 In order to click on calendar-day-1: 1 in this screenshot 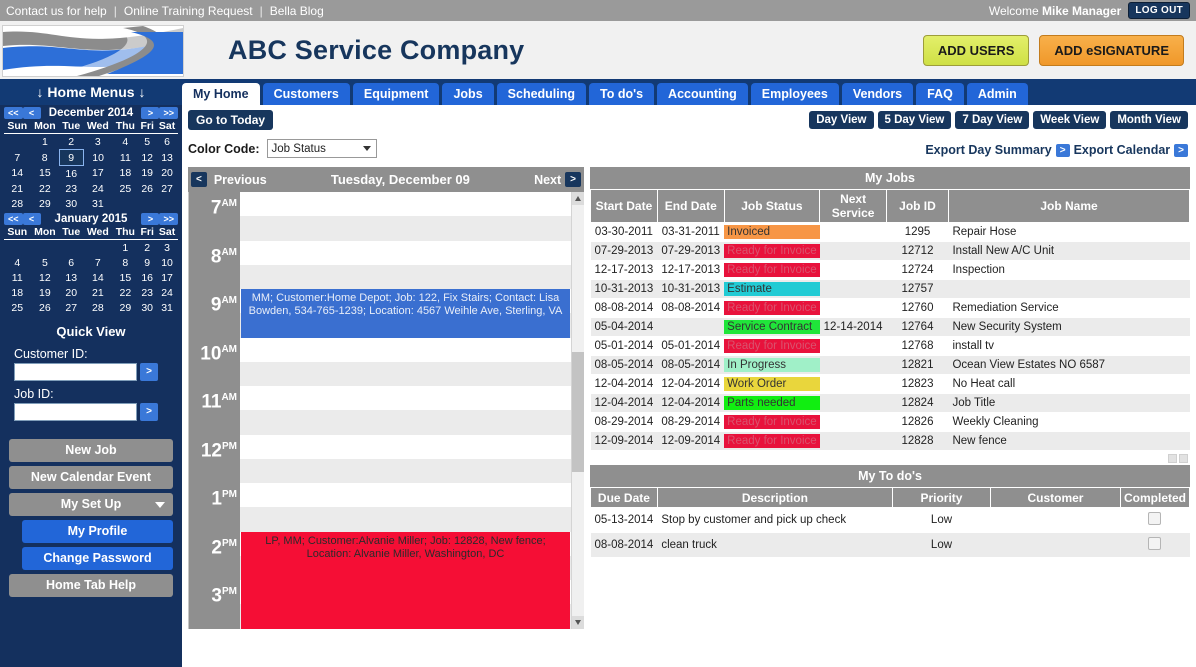, I will do `click(126, 248)`.